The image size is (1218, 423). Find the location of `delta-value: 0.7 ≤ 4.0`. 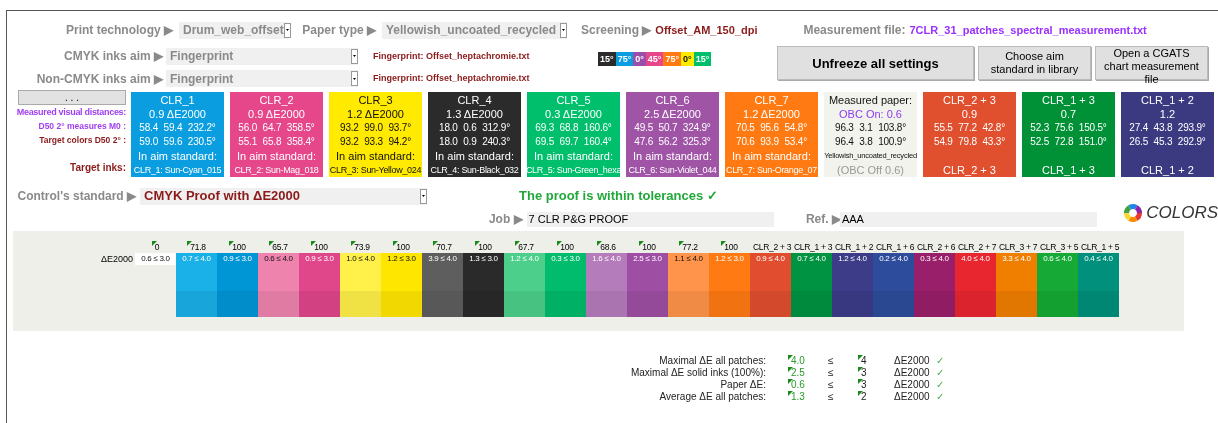

delta-value: 0.7 ≤ 4.0 is located at coordinates (811, 259).